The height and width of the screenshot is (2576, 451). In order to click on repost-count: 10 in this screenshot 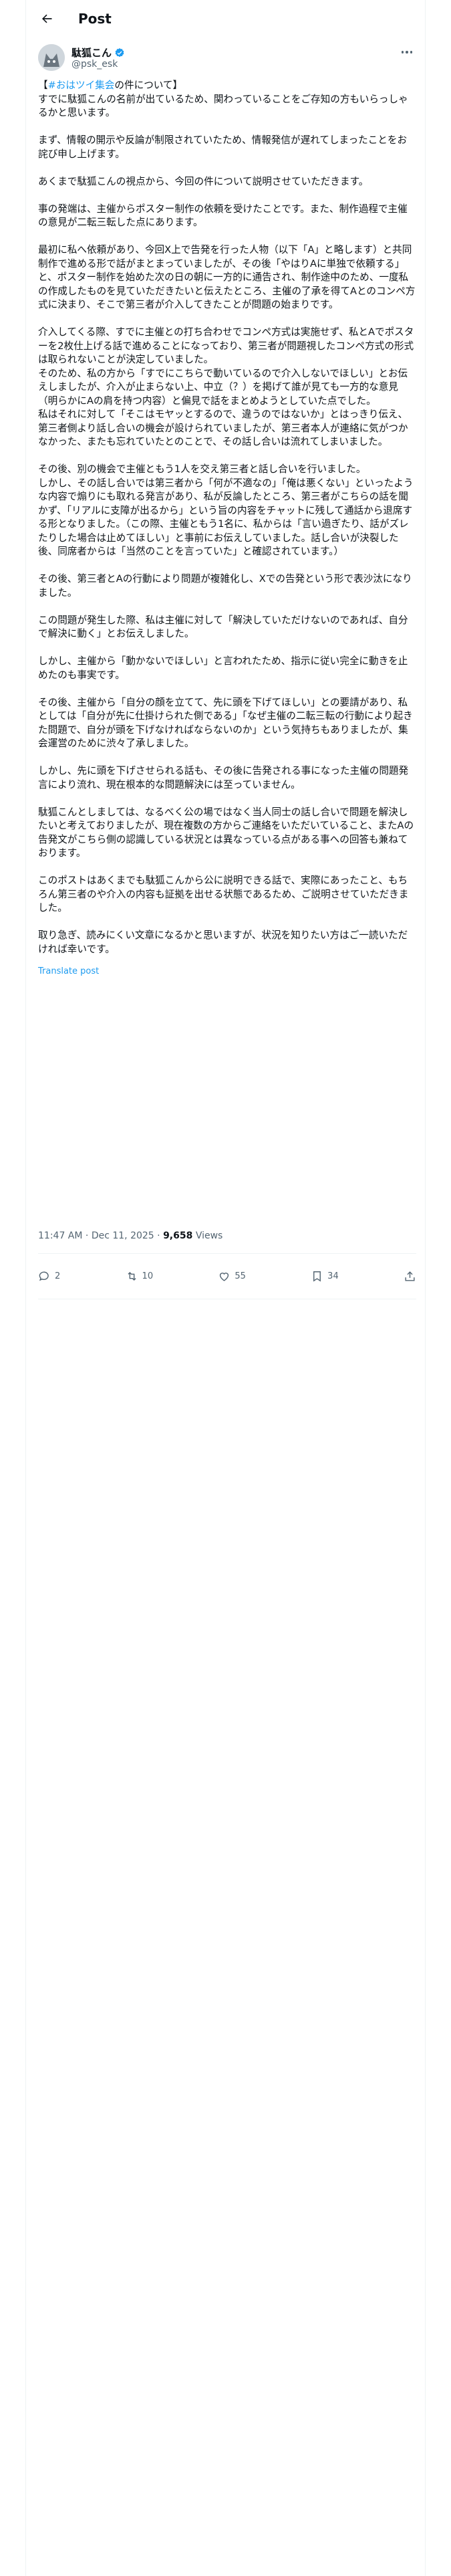, I will do `click(148, 1276)`.